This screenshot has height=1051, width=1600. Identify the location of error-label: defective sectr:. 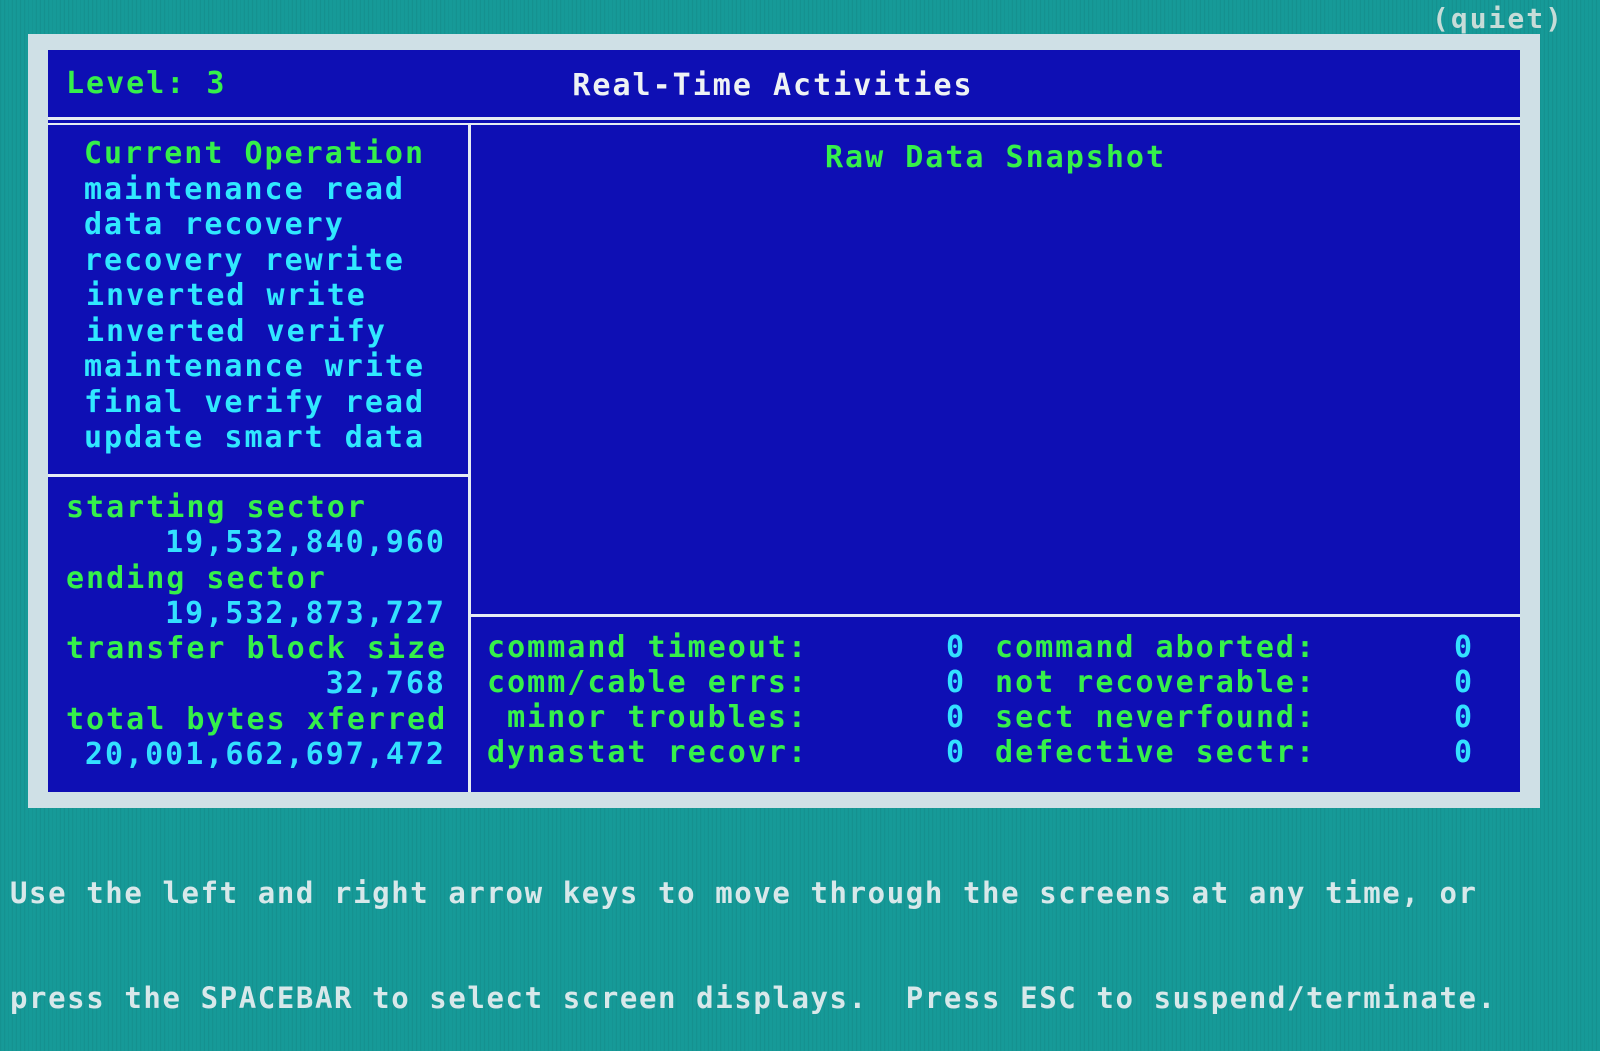
(1155, 752).